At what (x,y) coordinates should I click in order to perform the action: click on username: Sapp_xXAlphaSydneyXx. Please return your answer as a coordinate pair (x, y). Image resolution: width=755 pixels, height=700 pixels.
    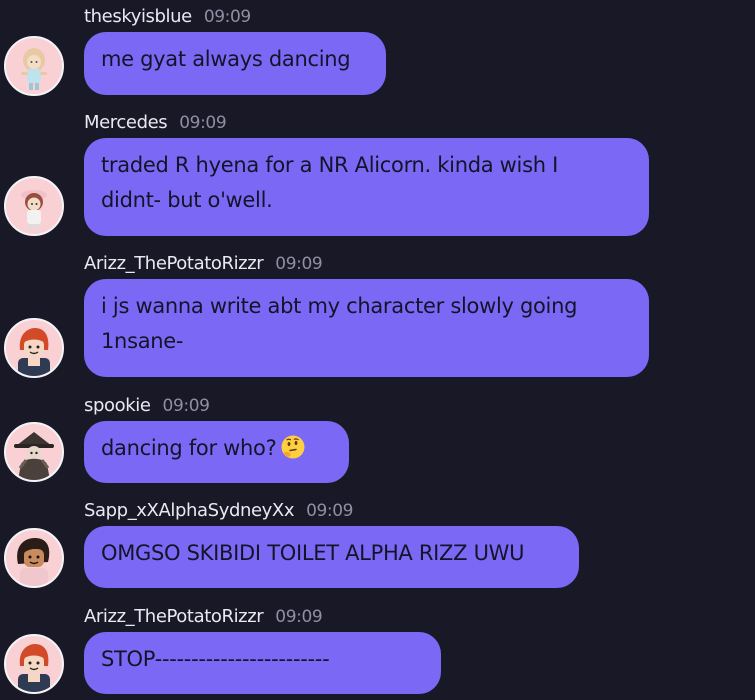
    Looking at the image, I should click on (189, 510).